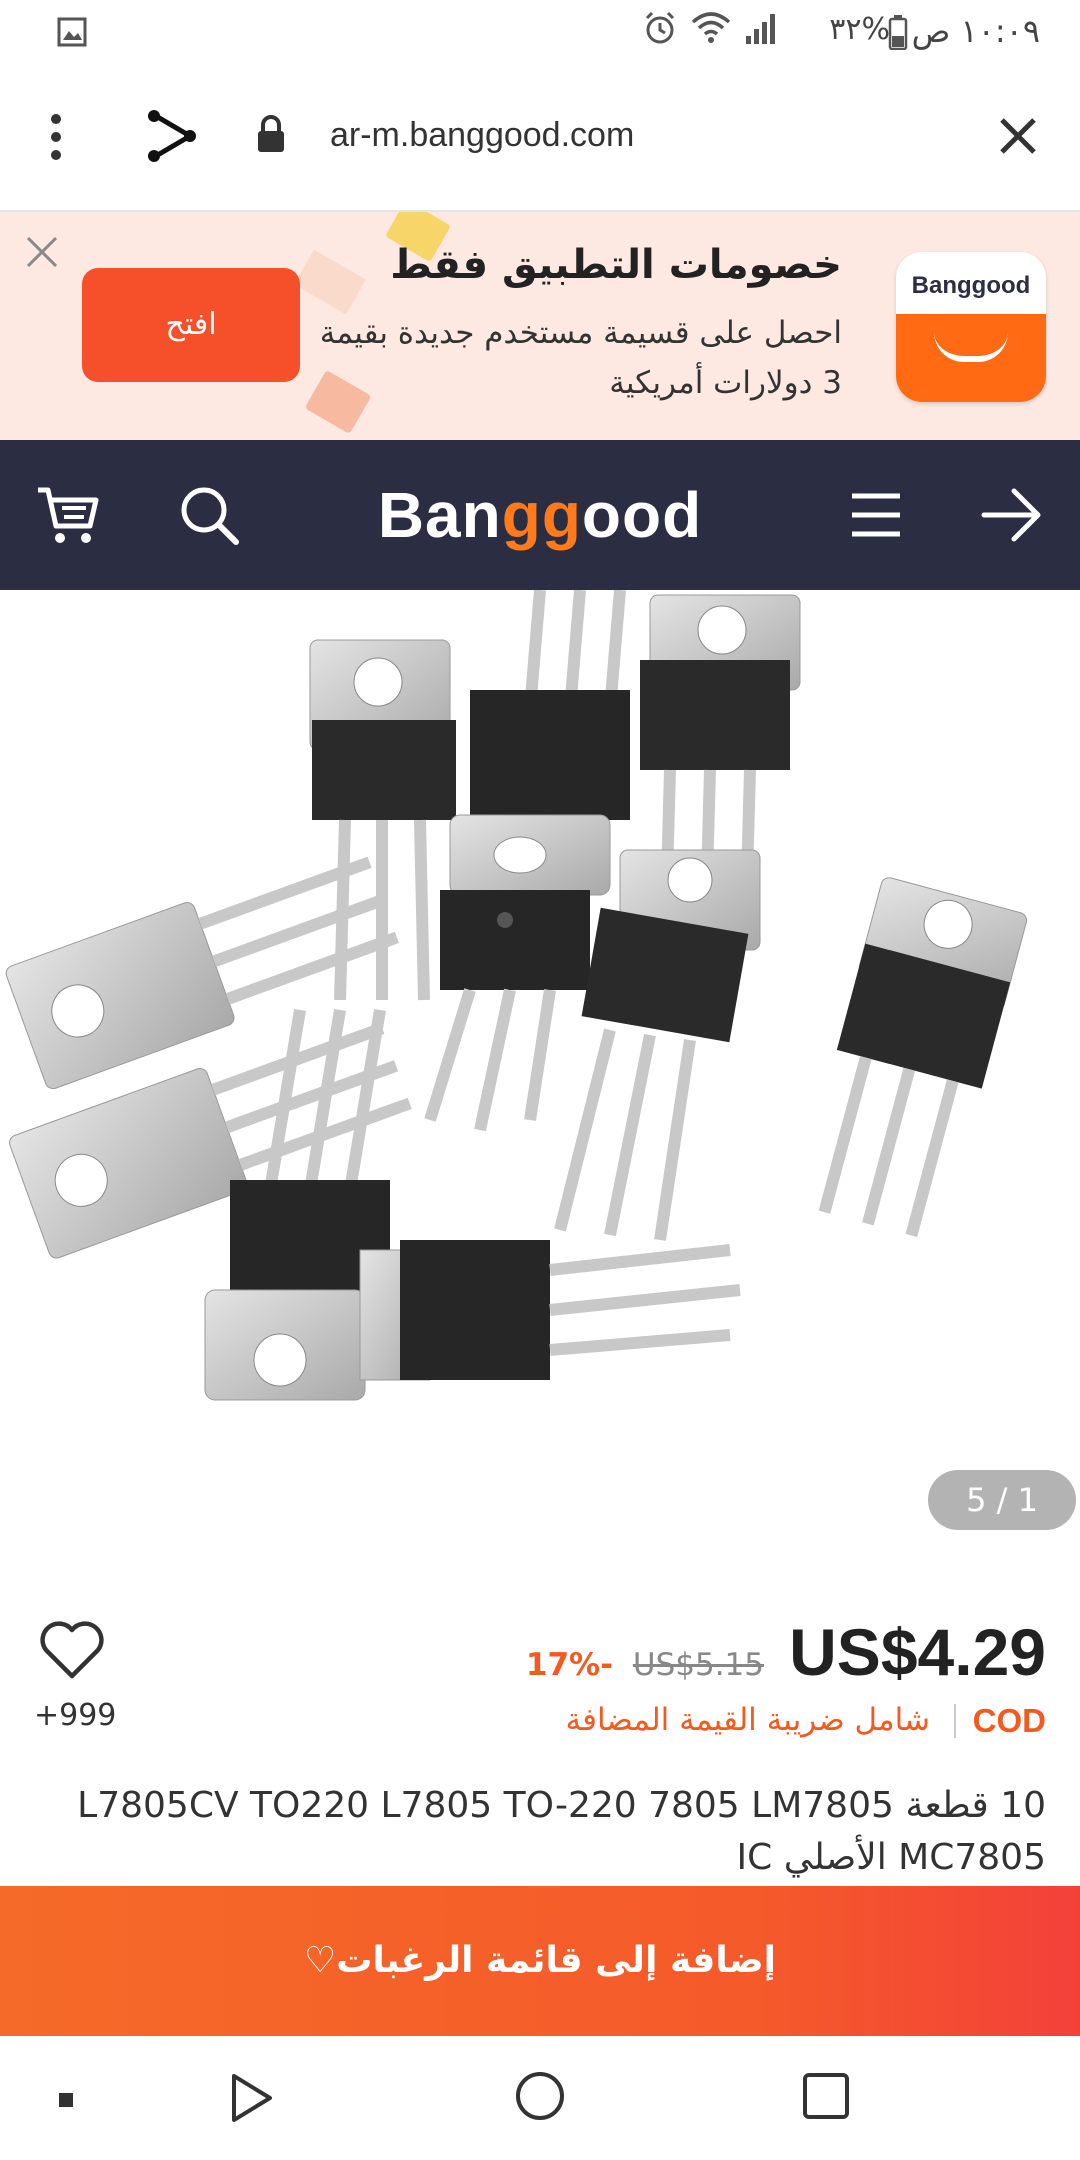 This screenshot has height=2160, width=1080. I want to click on add-to-wishlist-button: إضافة إلى قائمة الرغبات♡, so click(540, 1961).